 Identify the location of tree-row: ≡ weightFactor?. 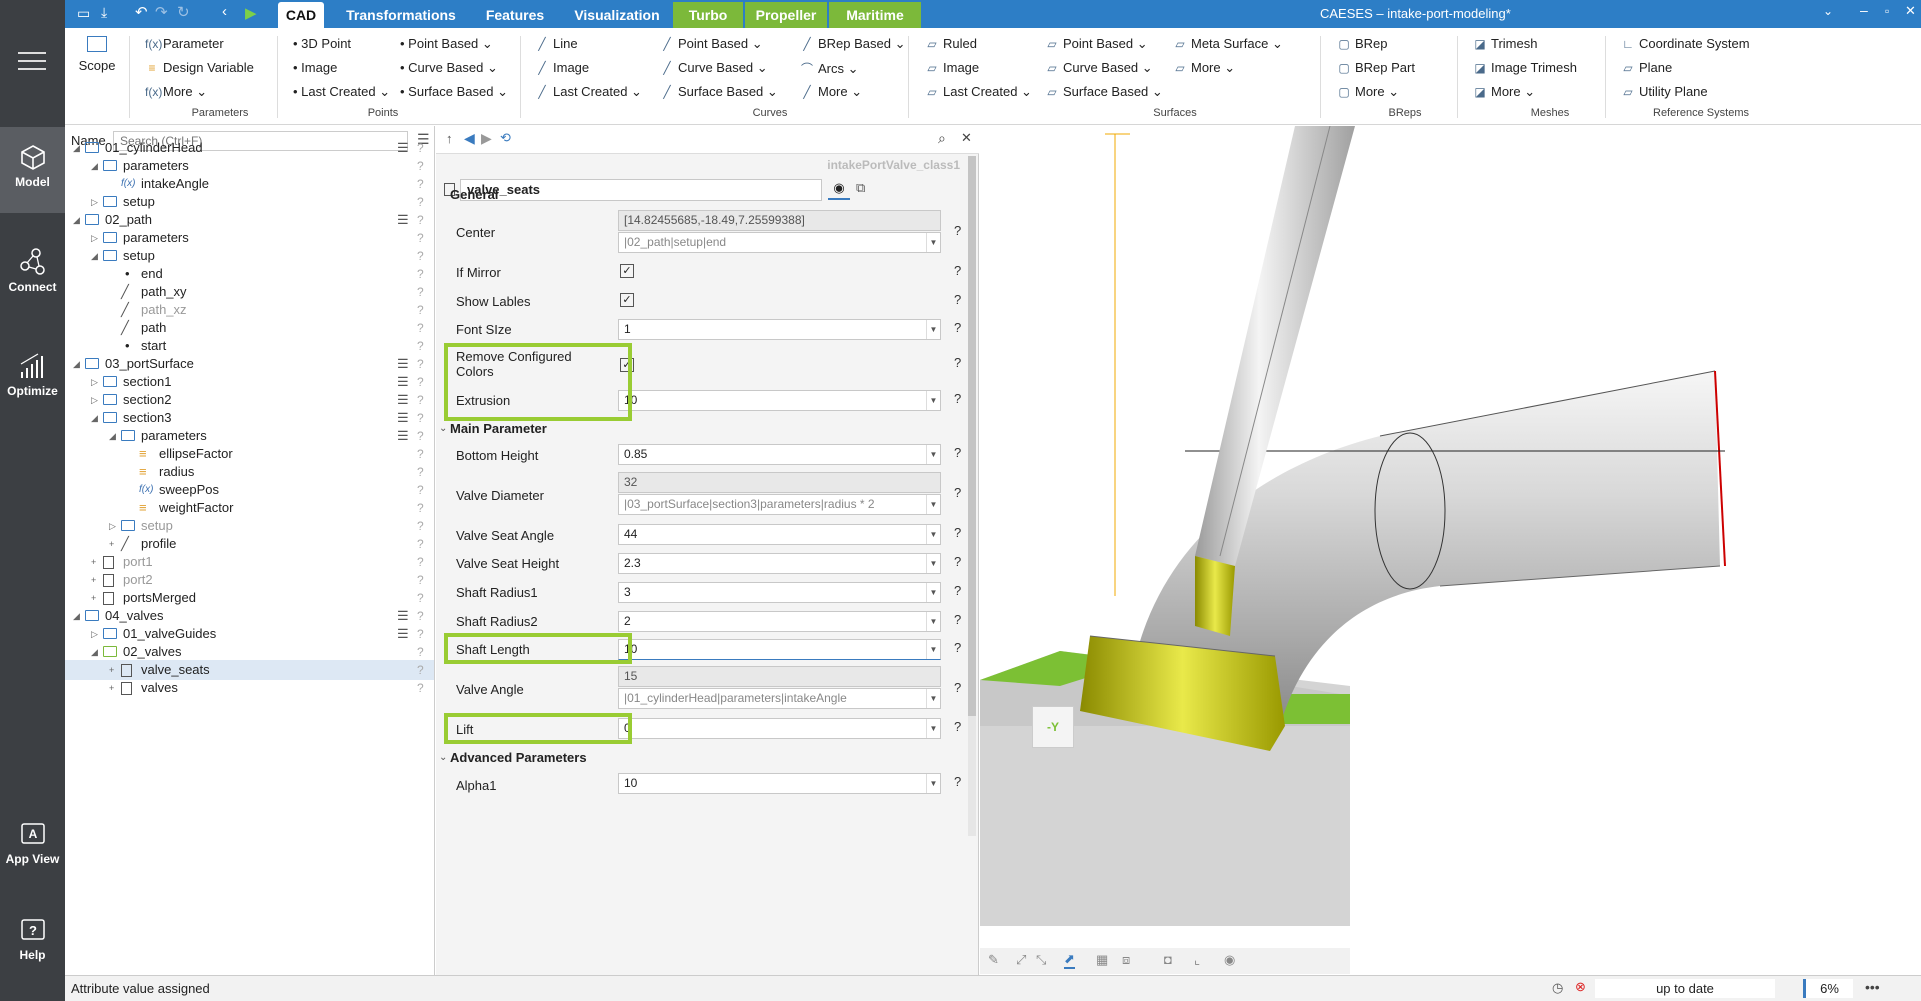
(249, 508).